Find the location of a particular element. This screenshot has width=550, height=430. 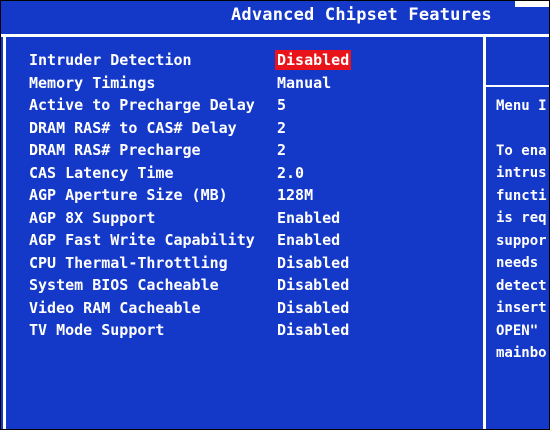

help-spacer is located at coordinates (522, 129).